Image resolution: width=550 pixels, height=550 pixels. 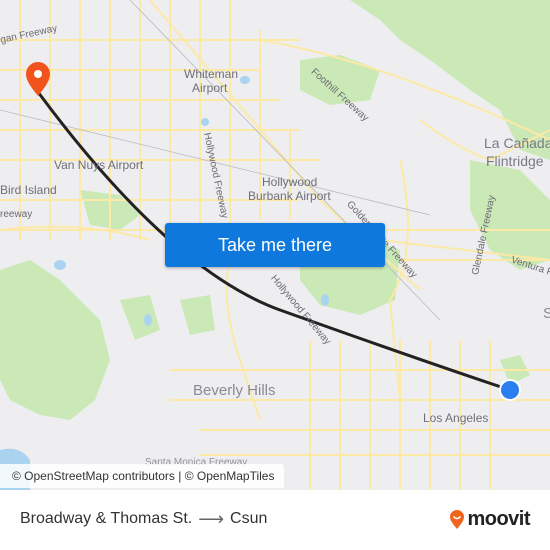 What do you see at coordinates (546, 313) in the screenshot?
I see `map-label-s-edge: S` at bounding box center [546, 313].